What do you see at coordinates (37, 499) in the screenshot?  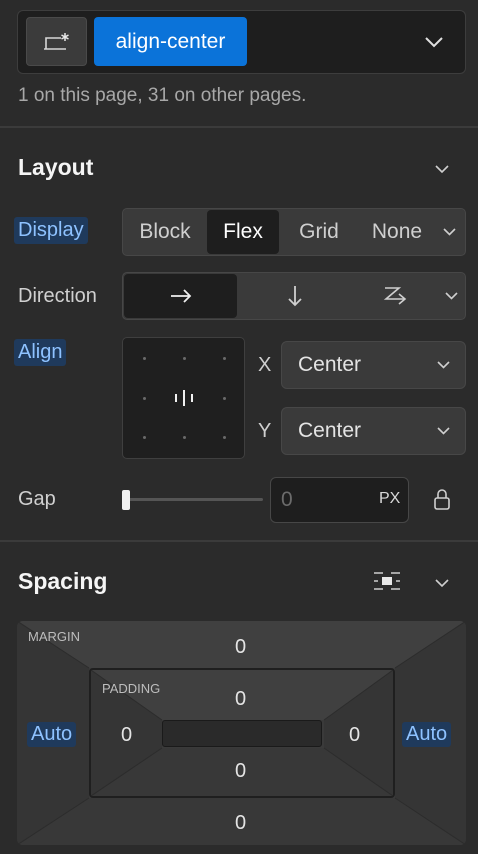 I see `gap-label: Gap` at bounding box center [37, 499].